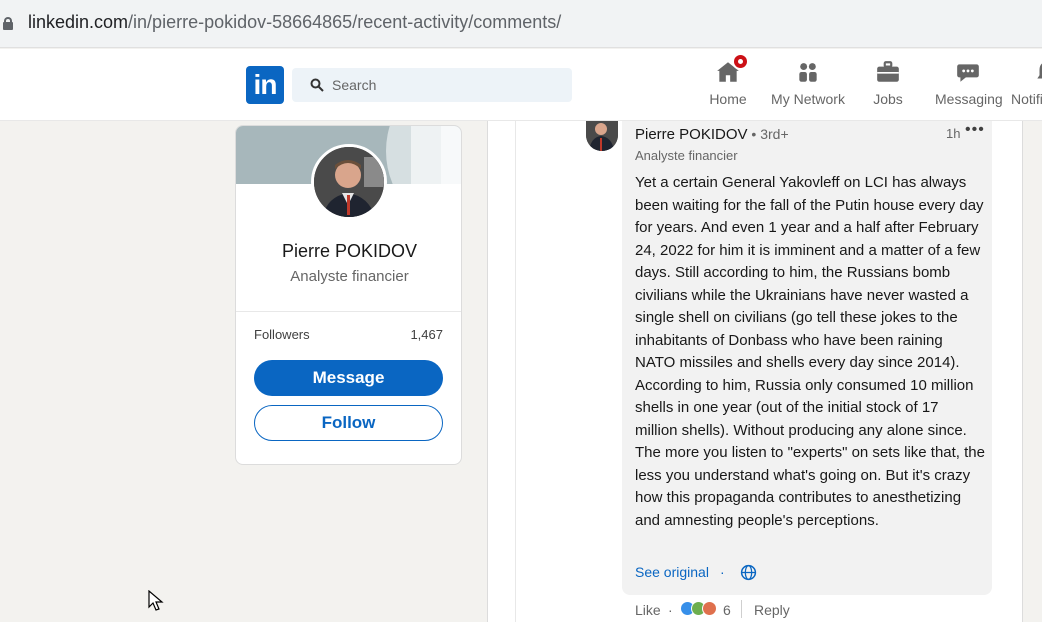 This screenshot has height=622, width=1042. I want to click on comment-author-line: Pierre POKIDOV • 3rd+, so click(712, 134).